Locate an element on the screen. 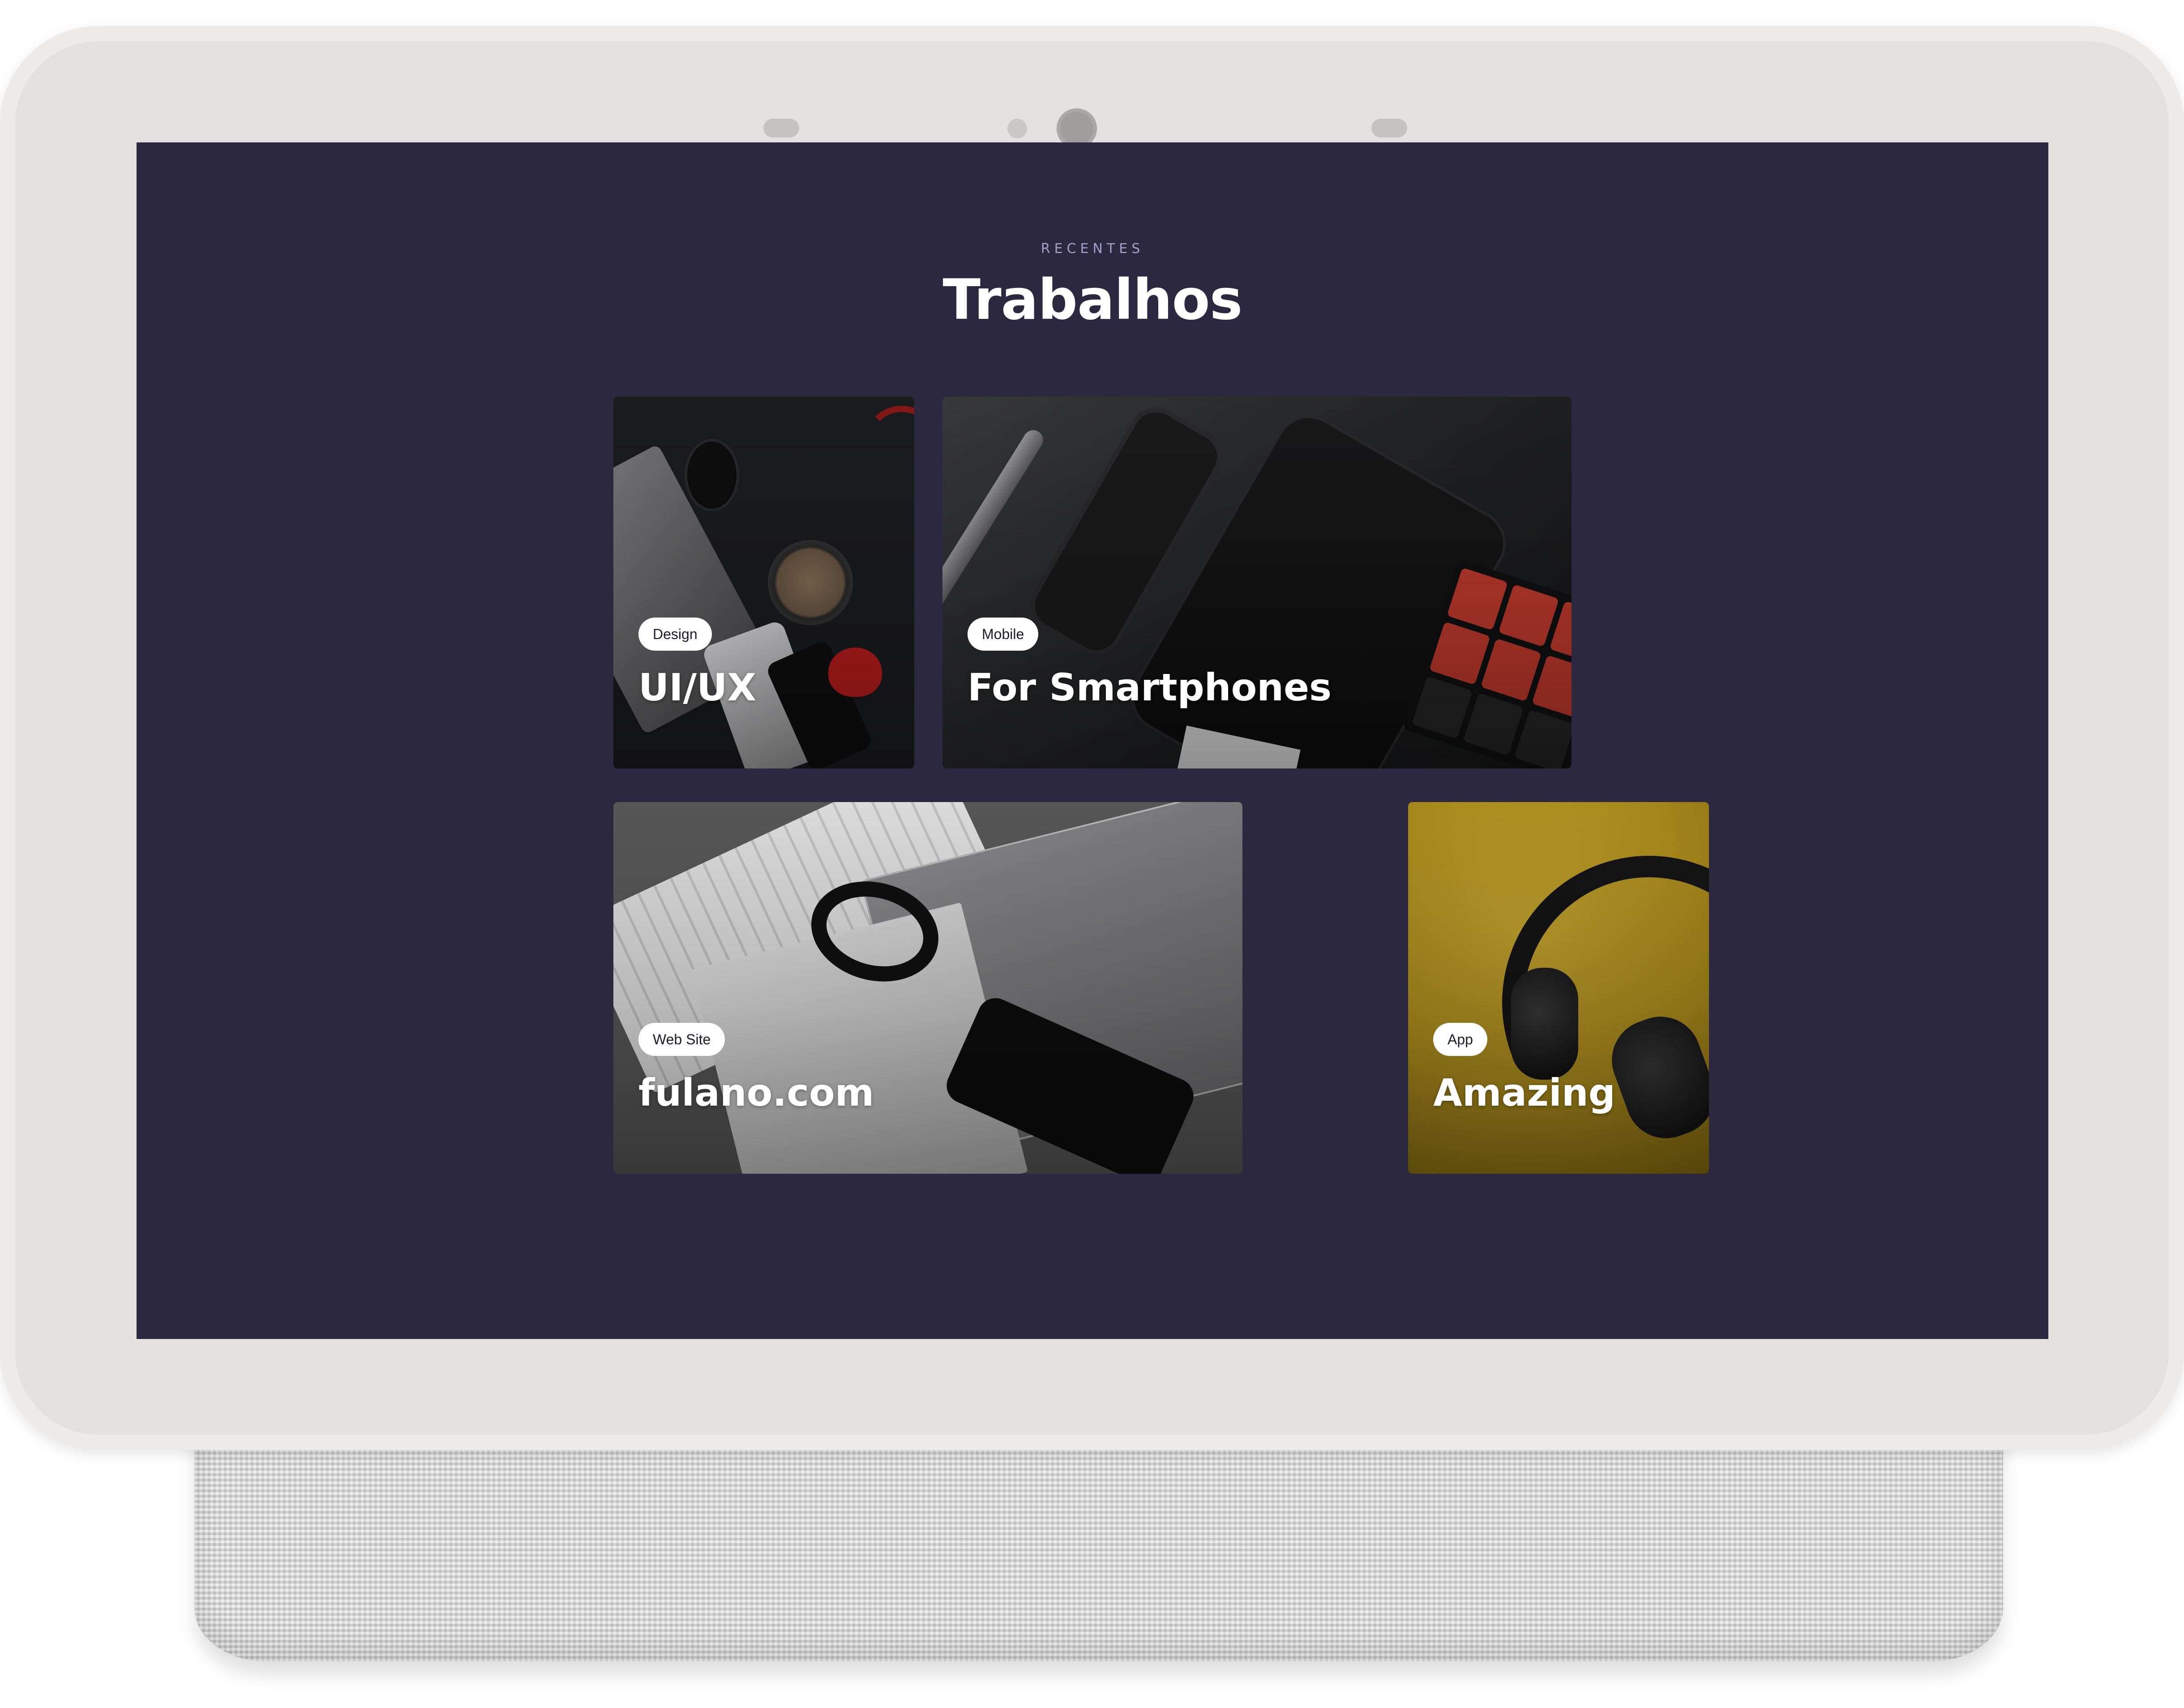 Image resolution: width=2184 pixels, height=1708 pixels. speaker-base is located at coordinates (1098, 1541).